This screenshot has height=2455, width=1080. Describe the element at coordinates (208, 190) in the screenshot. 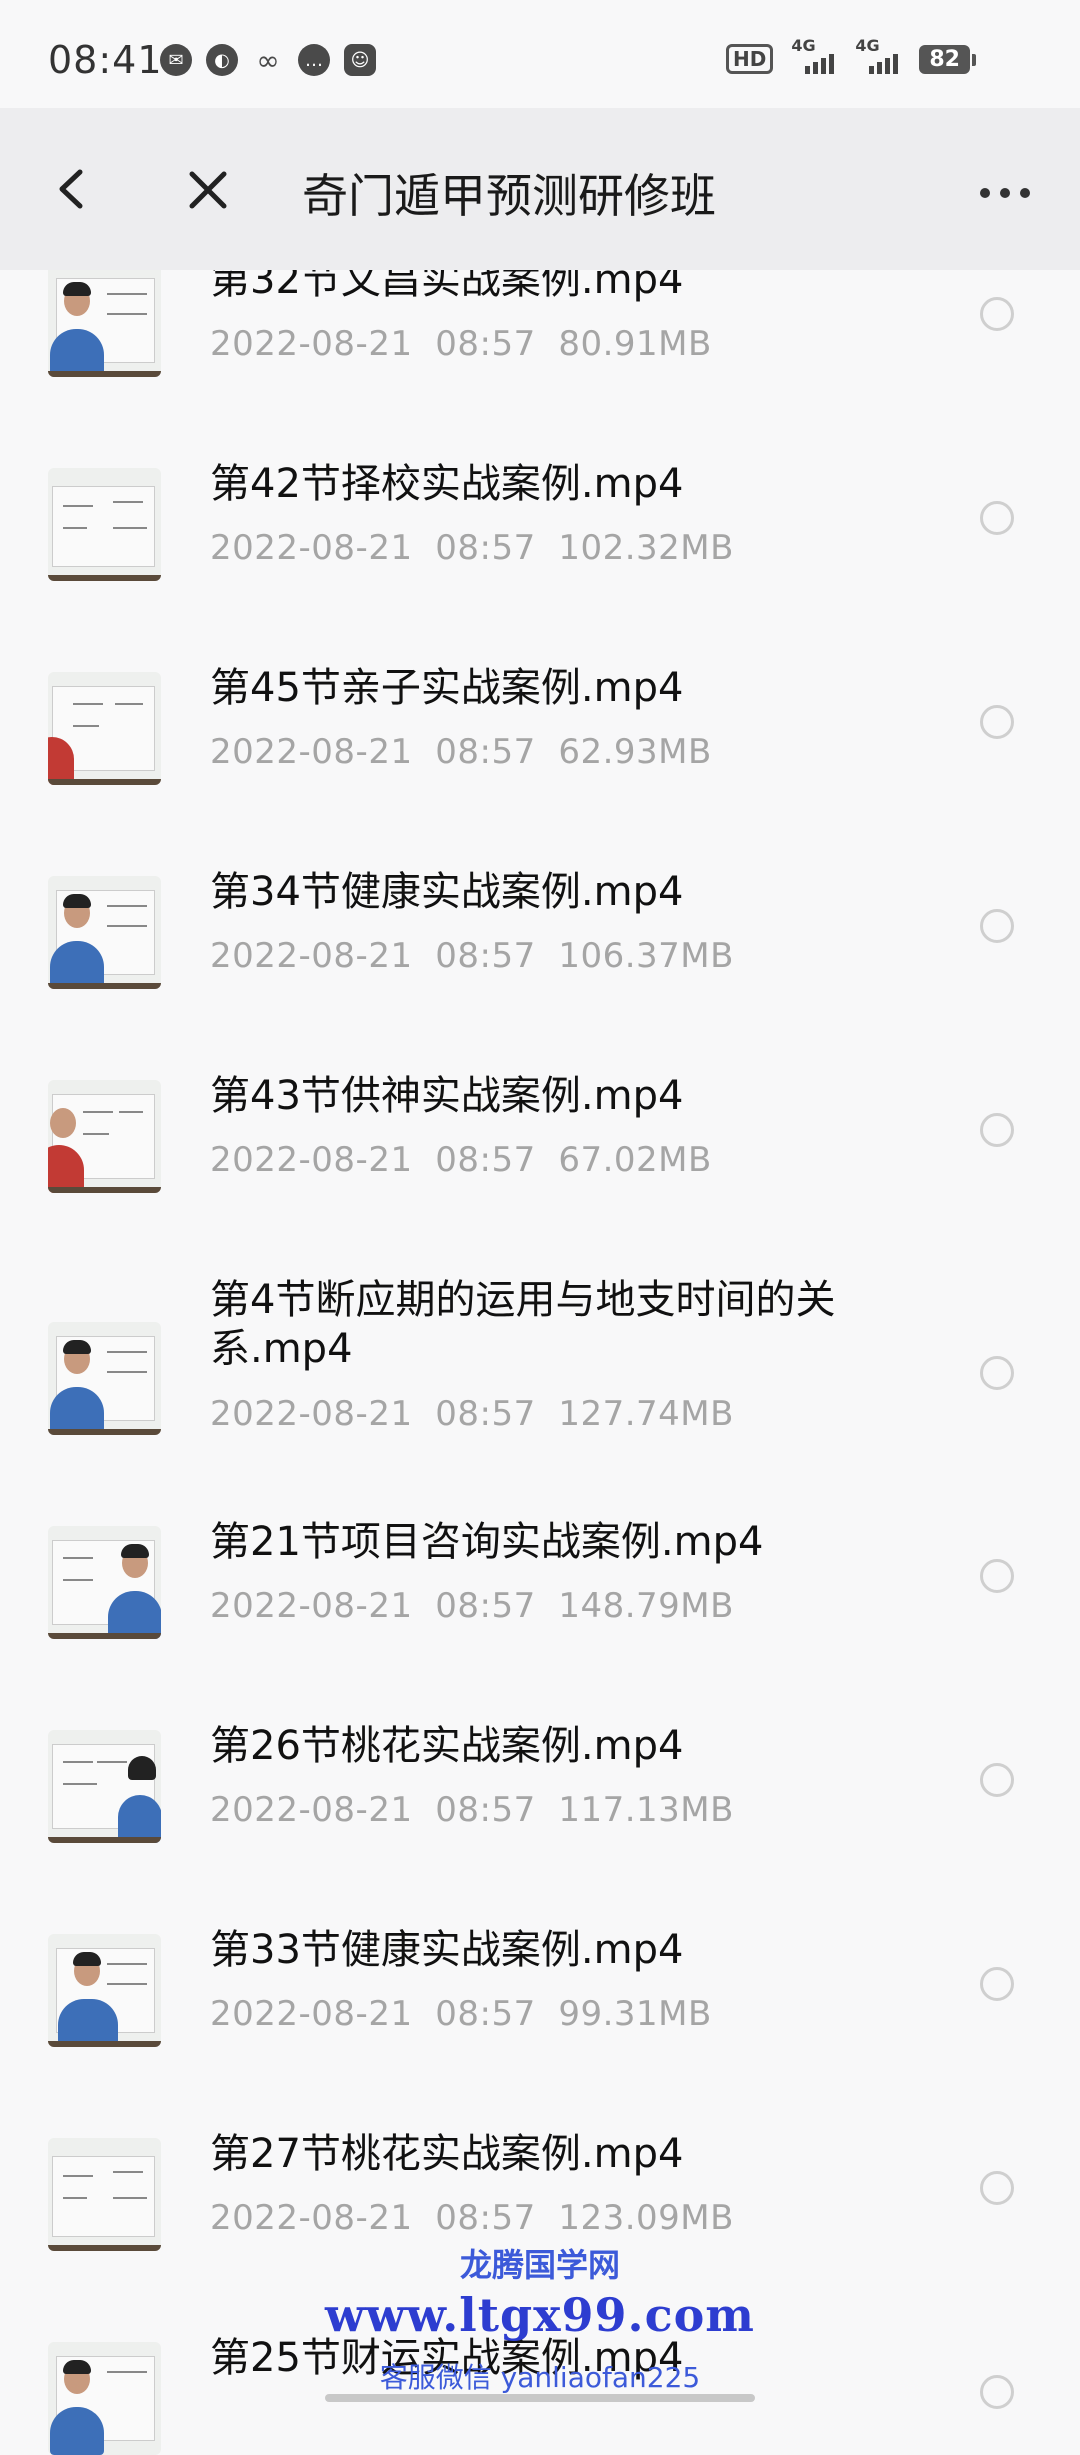

I see `close-icon` at that location.